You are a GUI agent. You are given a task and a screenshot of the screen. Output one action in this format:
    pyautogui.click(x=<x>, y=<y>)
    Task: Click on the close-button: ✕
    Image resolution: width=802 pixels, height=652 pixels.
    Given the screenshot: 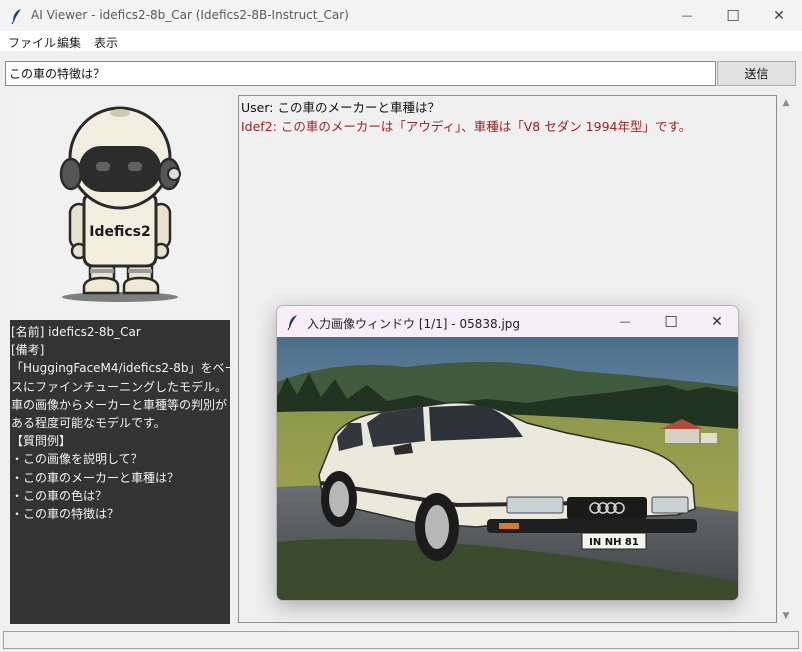 What is the action you would take?
    pyautogui.click(x=779, y=15)
    